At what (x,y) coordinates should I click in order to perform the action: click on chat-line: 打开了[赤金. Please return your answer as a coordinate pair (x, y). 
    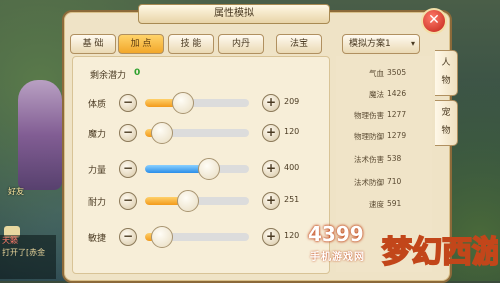
    Looking at the image, I should click on (24, 252).